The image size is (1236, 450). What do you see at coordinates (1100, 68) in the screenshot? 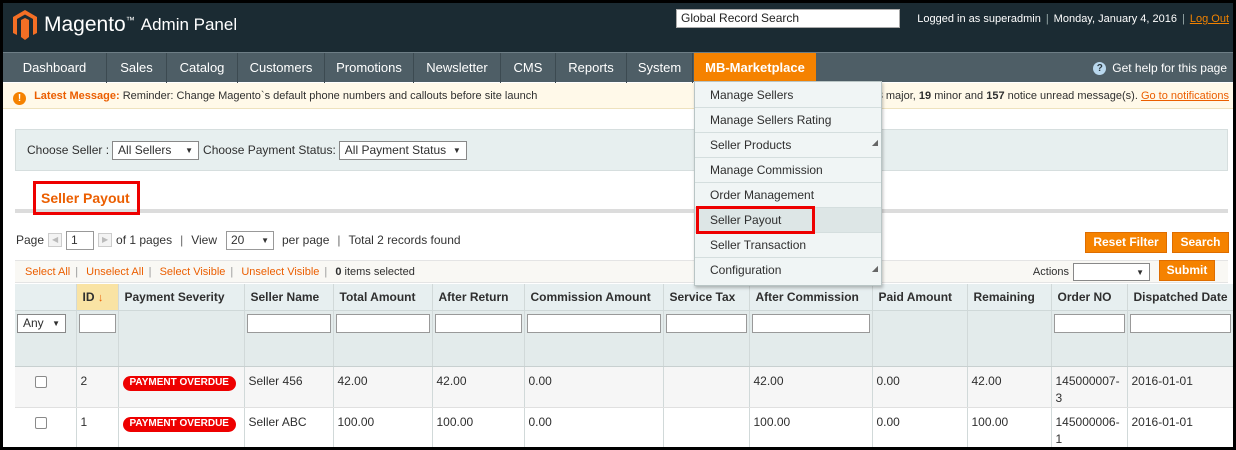
I see `help-icon: ?` at bounding box center [1100, 68].